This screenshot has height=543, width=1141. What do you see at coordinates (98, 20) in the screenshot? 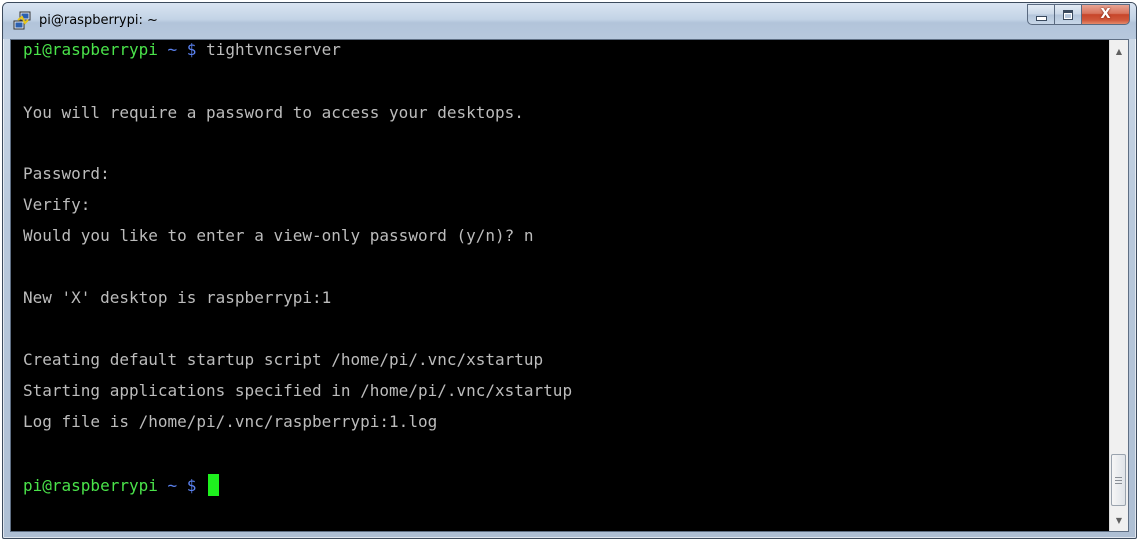
I see `window-title: pi@raspberrypi: ~` at bounding box center [98, 20].